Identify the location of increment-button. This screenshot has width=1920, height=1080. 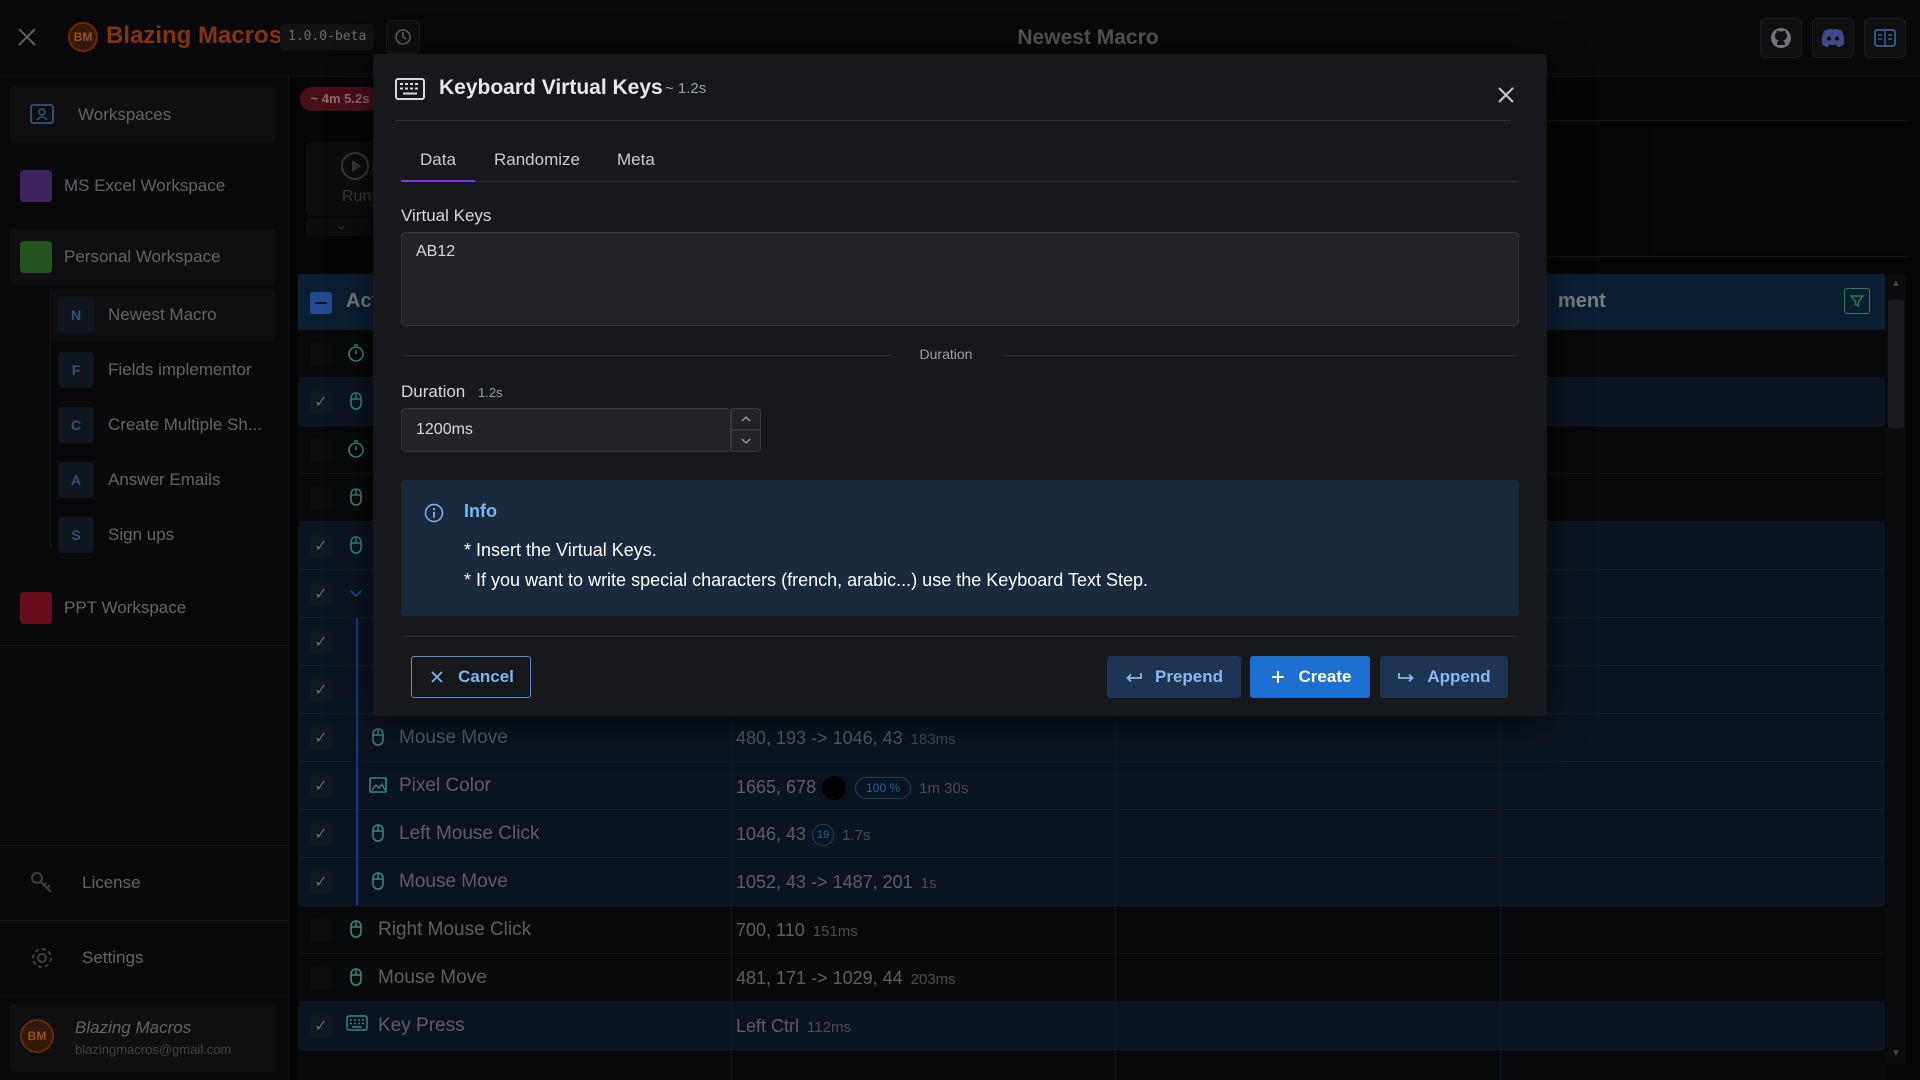
(746, 419).